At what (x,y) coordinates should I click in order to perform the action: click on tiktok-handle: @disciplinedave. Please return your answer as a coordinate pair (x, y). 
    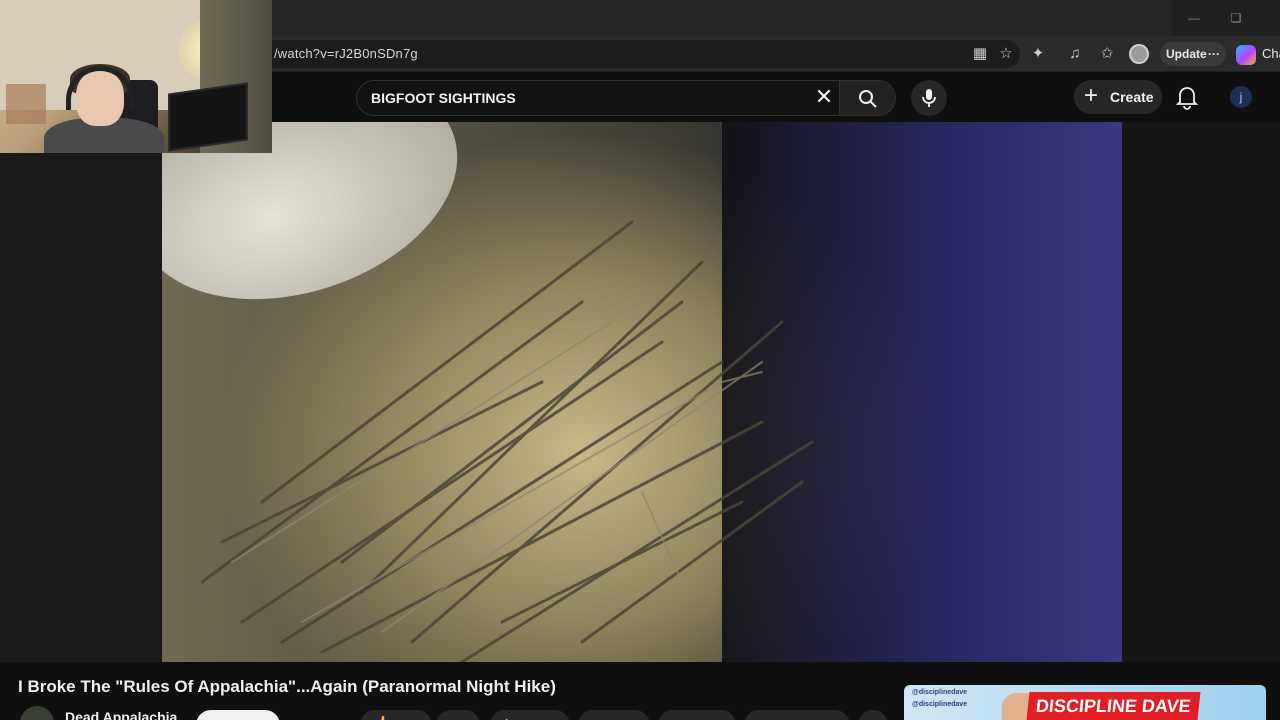
    Looking at the image, I should click on (940, 704).